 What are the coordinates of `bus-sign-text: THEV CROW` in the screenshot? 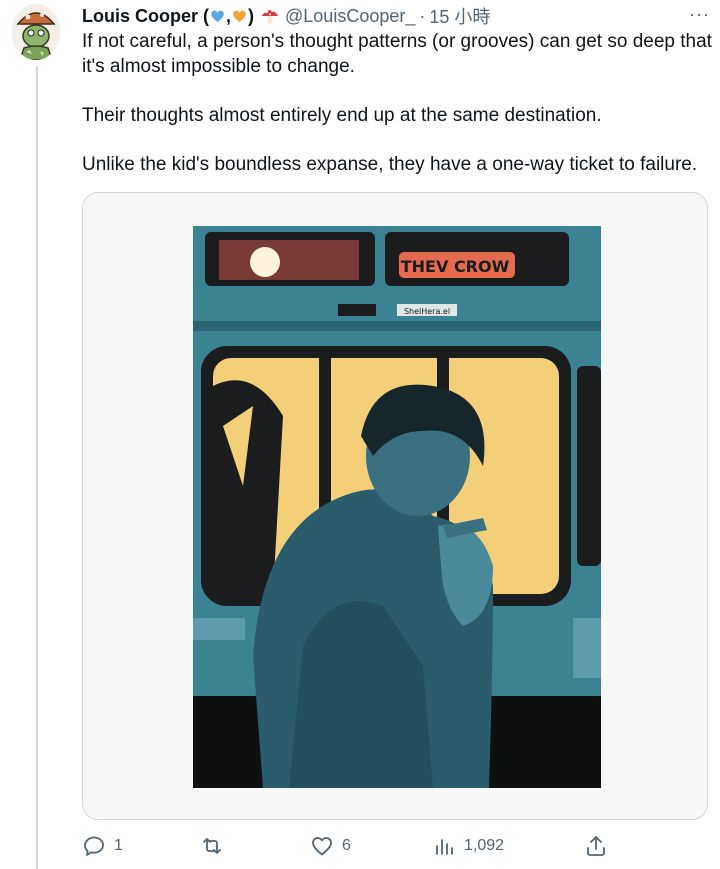 It's located at (455, 266).